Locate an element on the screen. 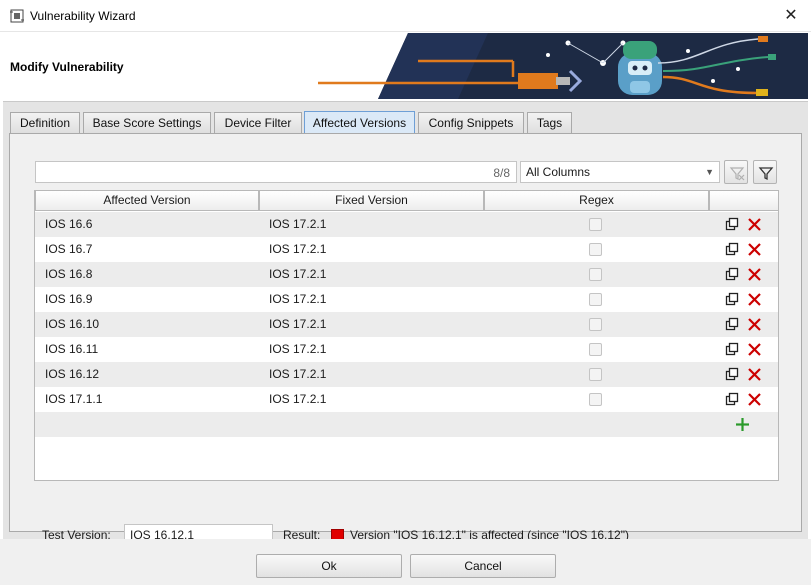 Image resolution: width=811 pixels, height=585 pixels. wizard-header: Modify Vulnerability is located at coordinates (405, 66).